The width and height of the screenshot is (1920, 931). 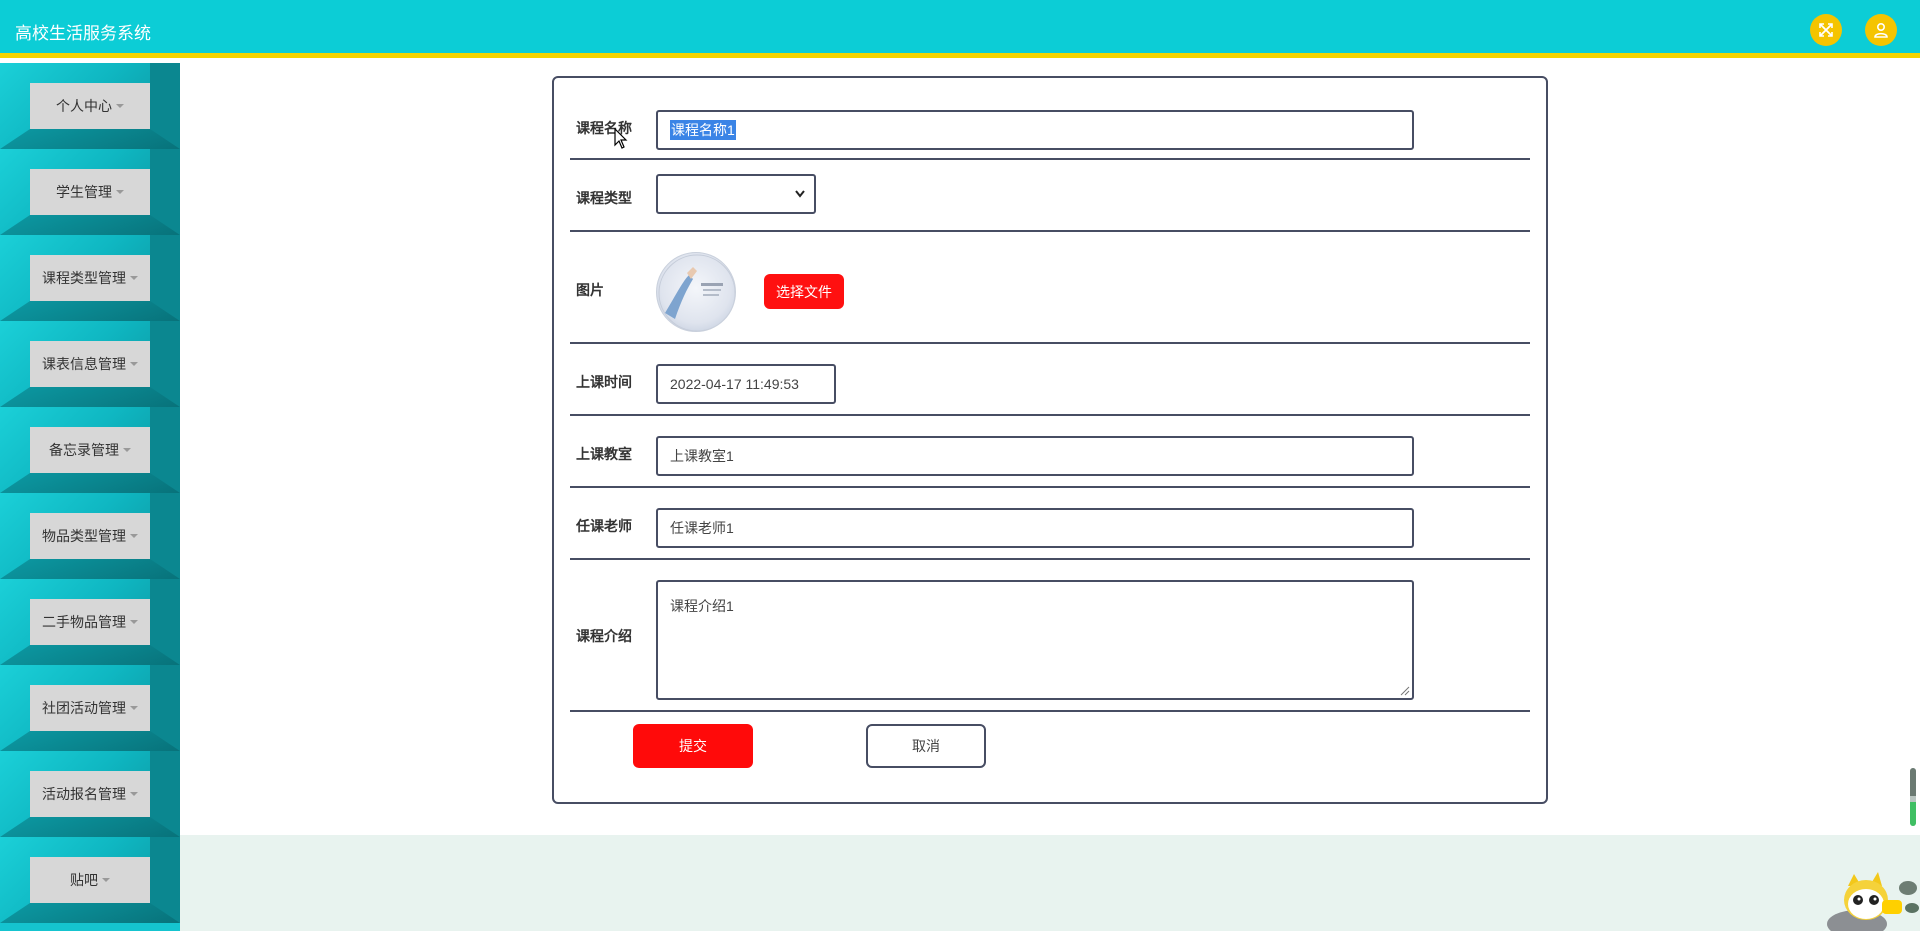 I want to click on sidebar-button: 物品类型管理, so click(x=90, y=536).